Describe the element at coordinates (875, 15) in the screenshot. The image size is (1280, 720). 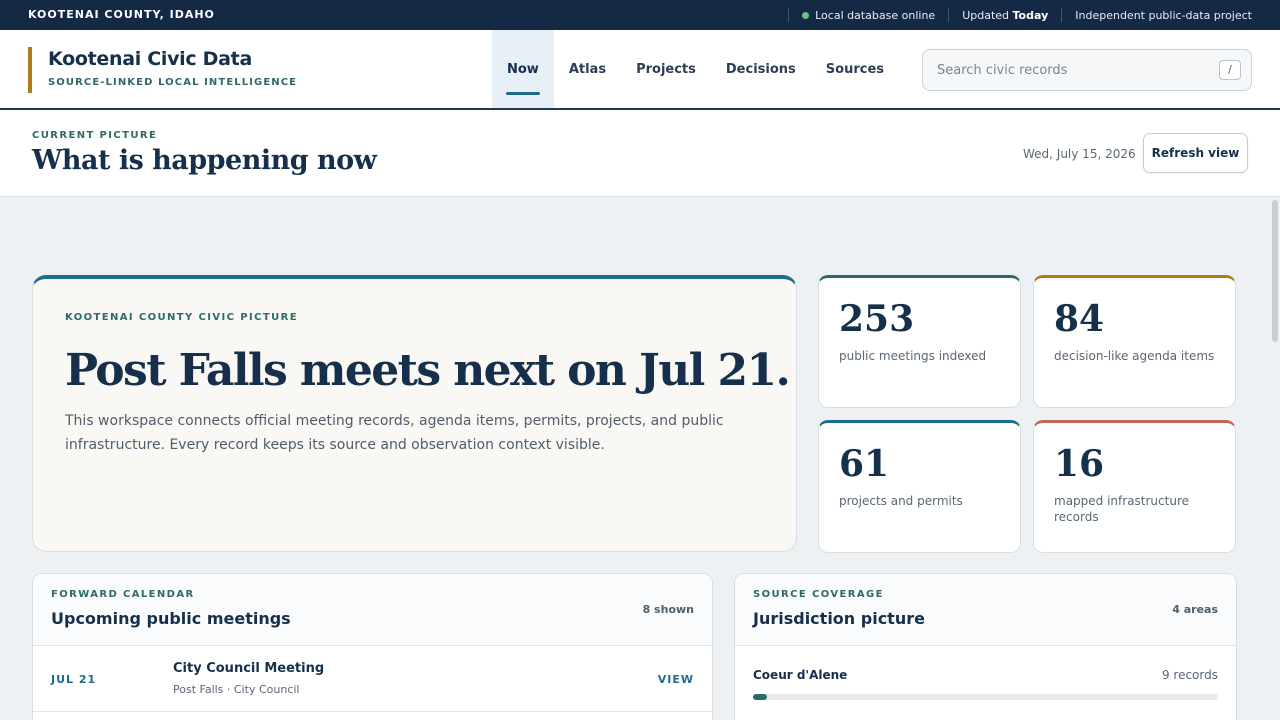
I see `database-status: Local database online` at that location.